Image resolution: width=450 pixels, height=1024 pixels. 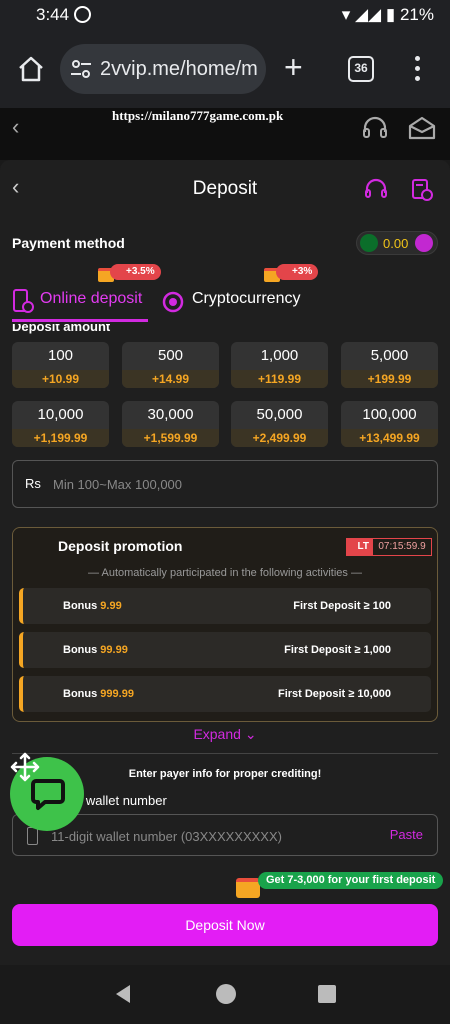 I want to click on bonus-condition: First Deposit ≥ 1,000, so click(x=337, y=650).